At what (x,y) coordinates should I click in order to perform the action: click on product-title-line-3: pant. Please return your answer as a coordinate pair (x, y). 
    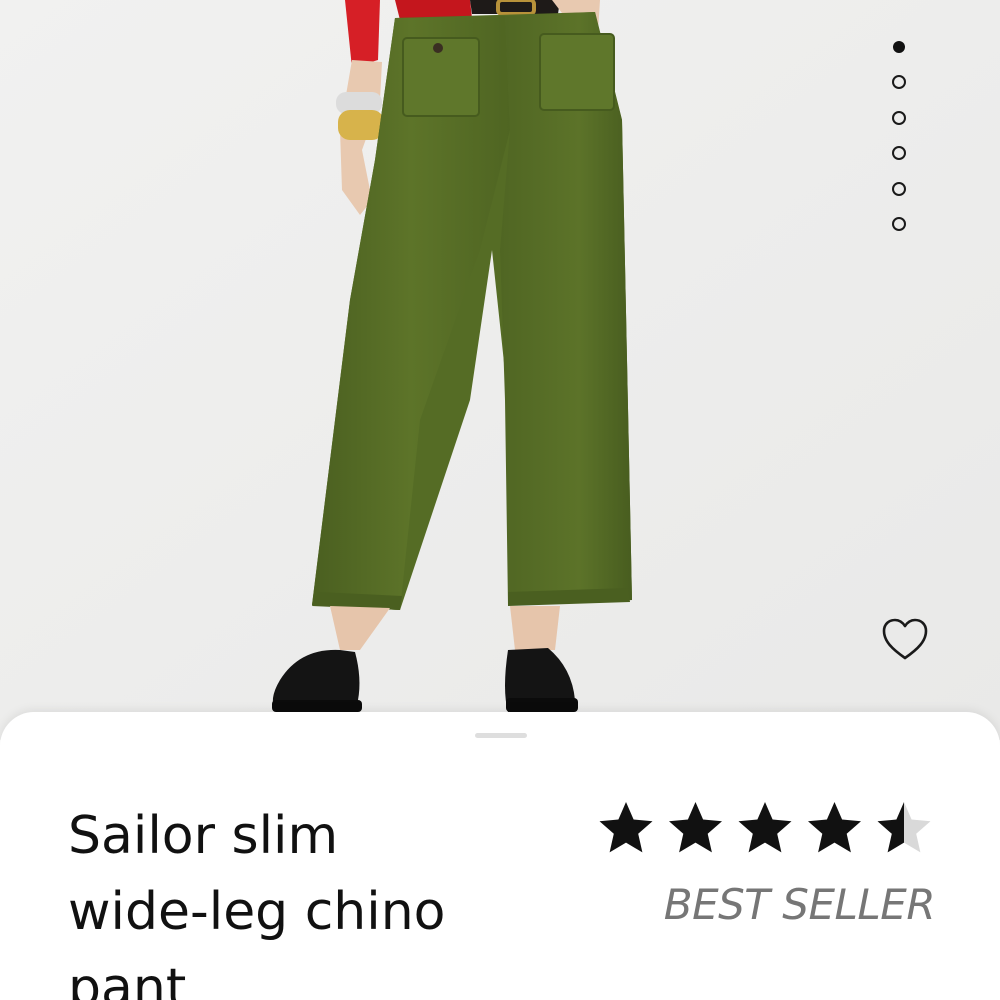
    Looking at the image, I should click on (127, 979).